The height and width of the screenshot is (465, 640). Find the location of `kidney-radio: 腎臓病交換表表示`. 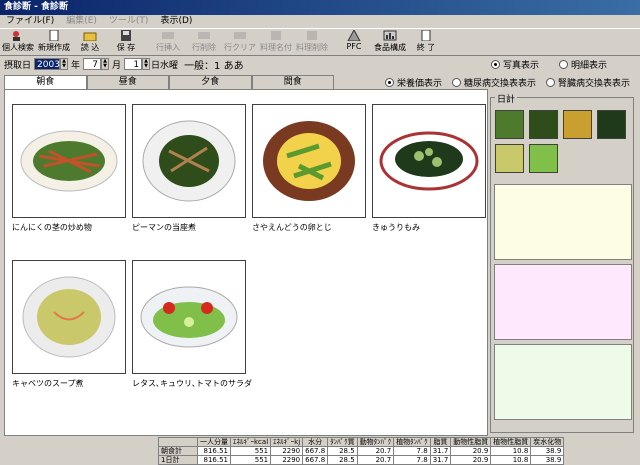

kidney-radio: 腎臓病交換表表示 is located at coordinates (588, 82).